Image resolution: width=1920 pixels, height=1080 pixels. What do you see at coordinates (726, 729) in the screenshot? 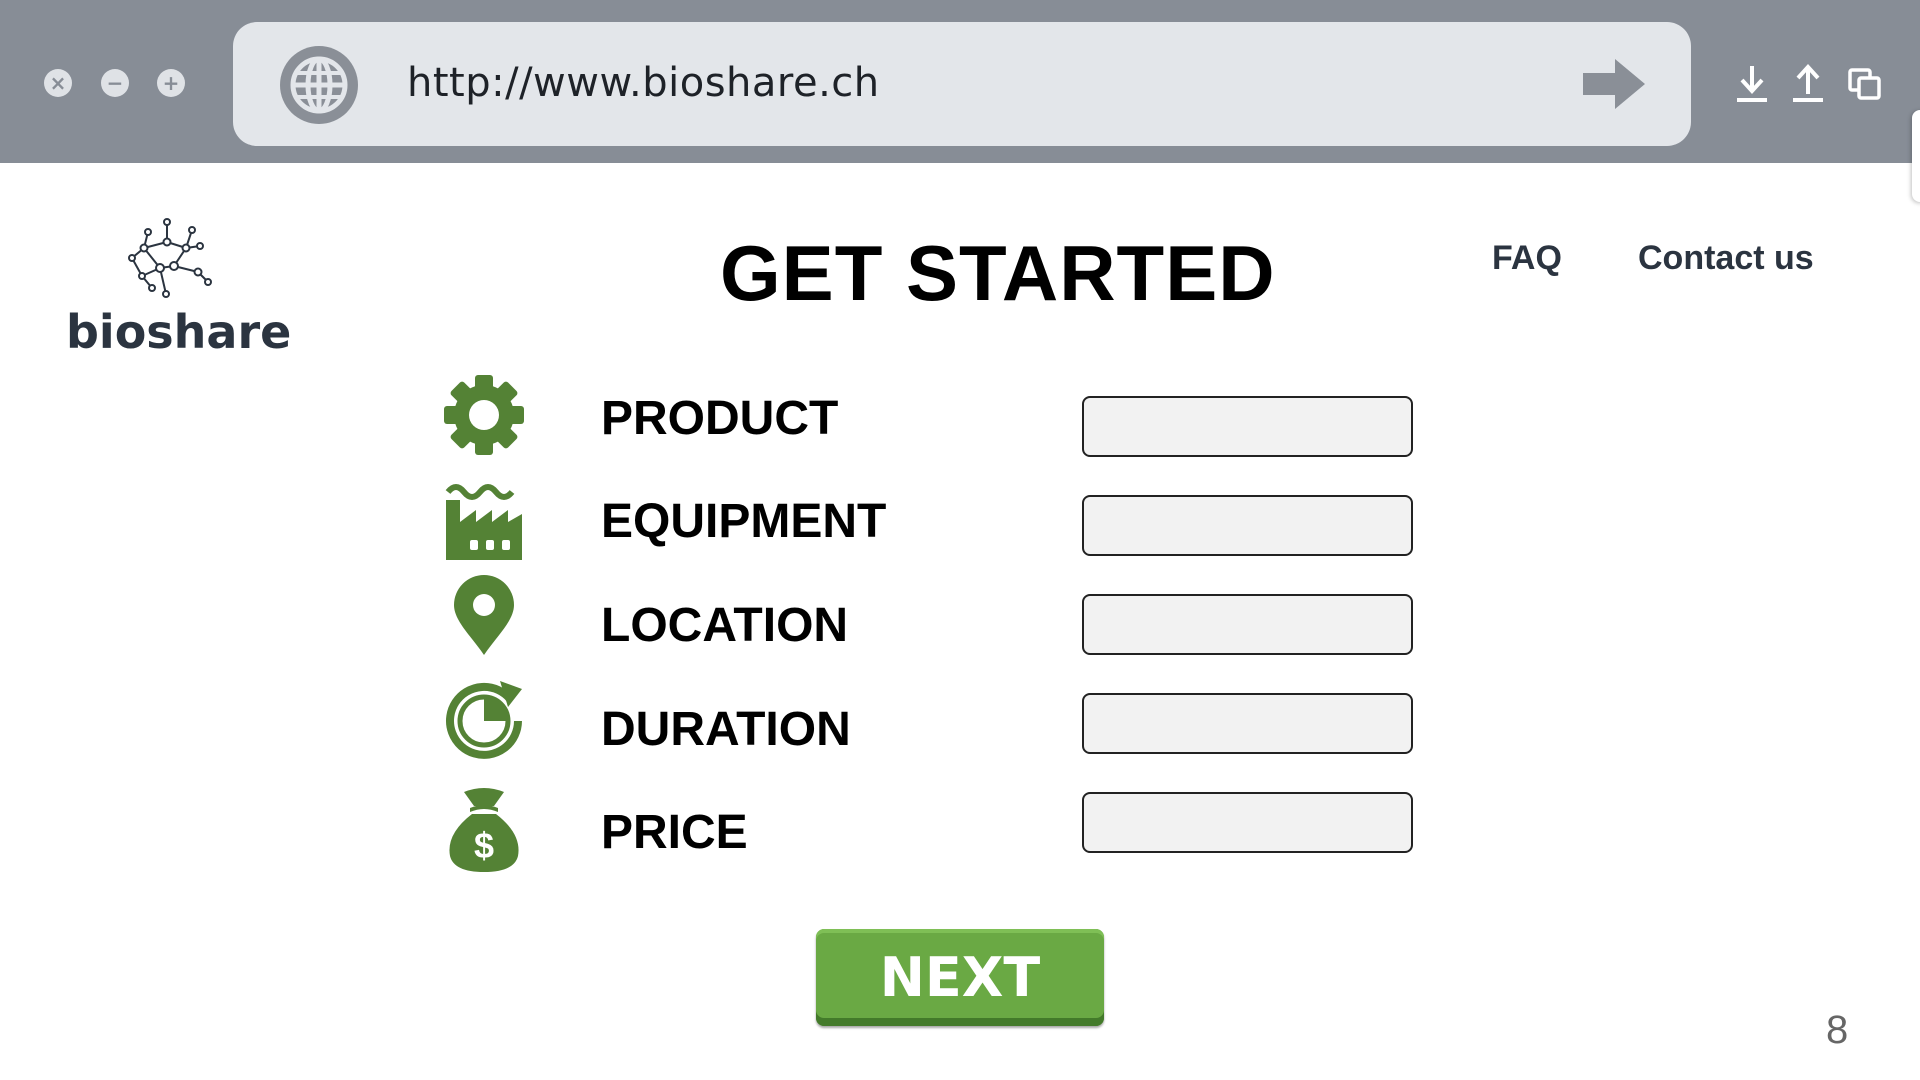
I see `field-label-duration: DURATION` at bounding box center [726, 729].